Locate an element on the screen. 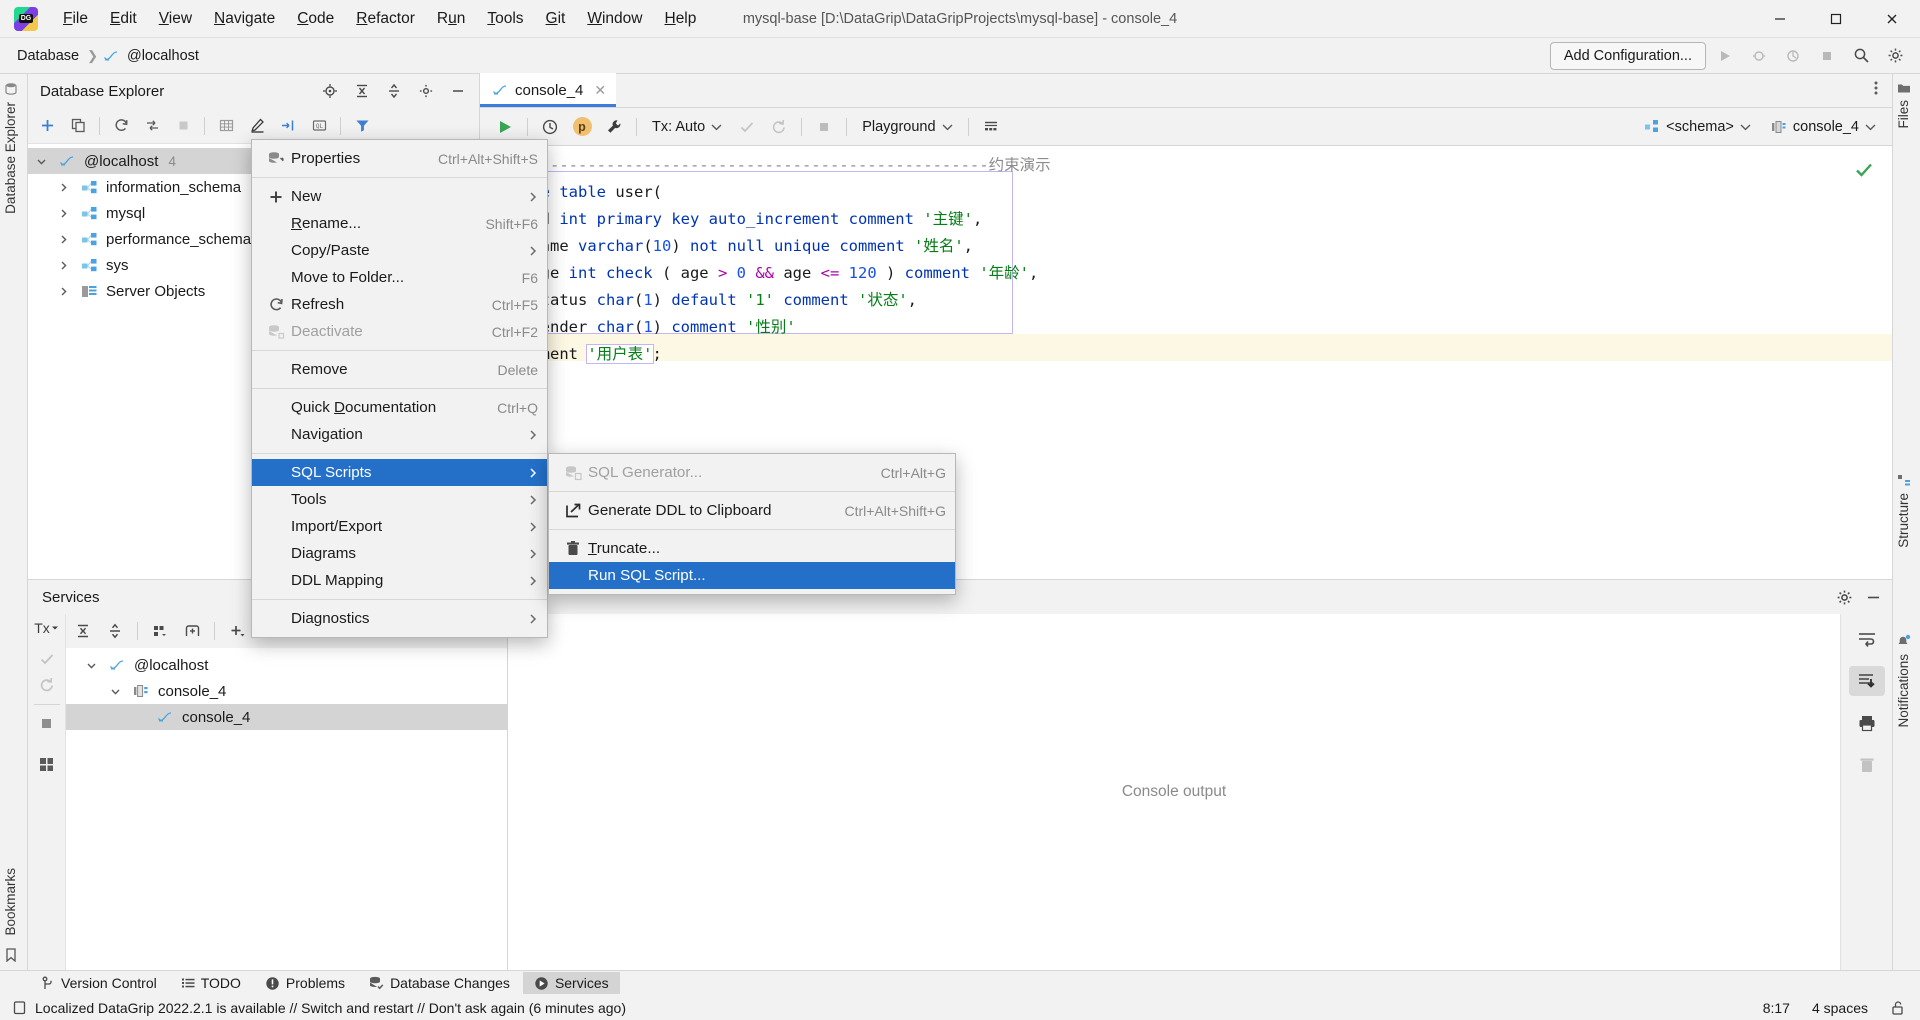  soft-wrap-icon is located at coordinates (1867, 639).